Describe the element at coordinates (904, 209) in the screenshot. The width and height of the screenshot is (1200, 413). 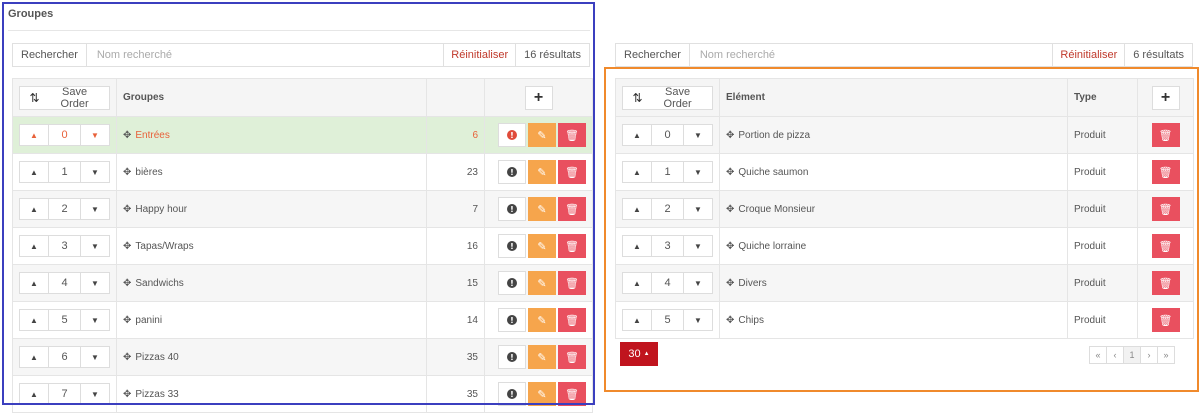
I see `element-row: ▲ 2 ▼ ✥ Croque Monsieur Produit 🗑` at that location.